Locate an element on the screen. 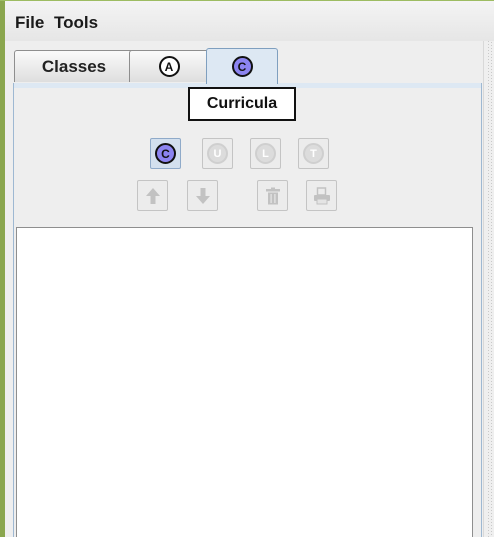  a-circle-icon: A is located at coordinates (169, 66).